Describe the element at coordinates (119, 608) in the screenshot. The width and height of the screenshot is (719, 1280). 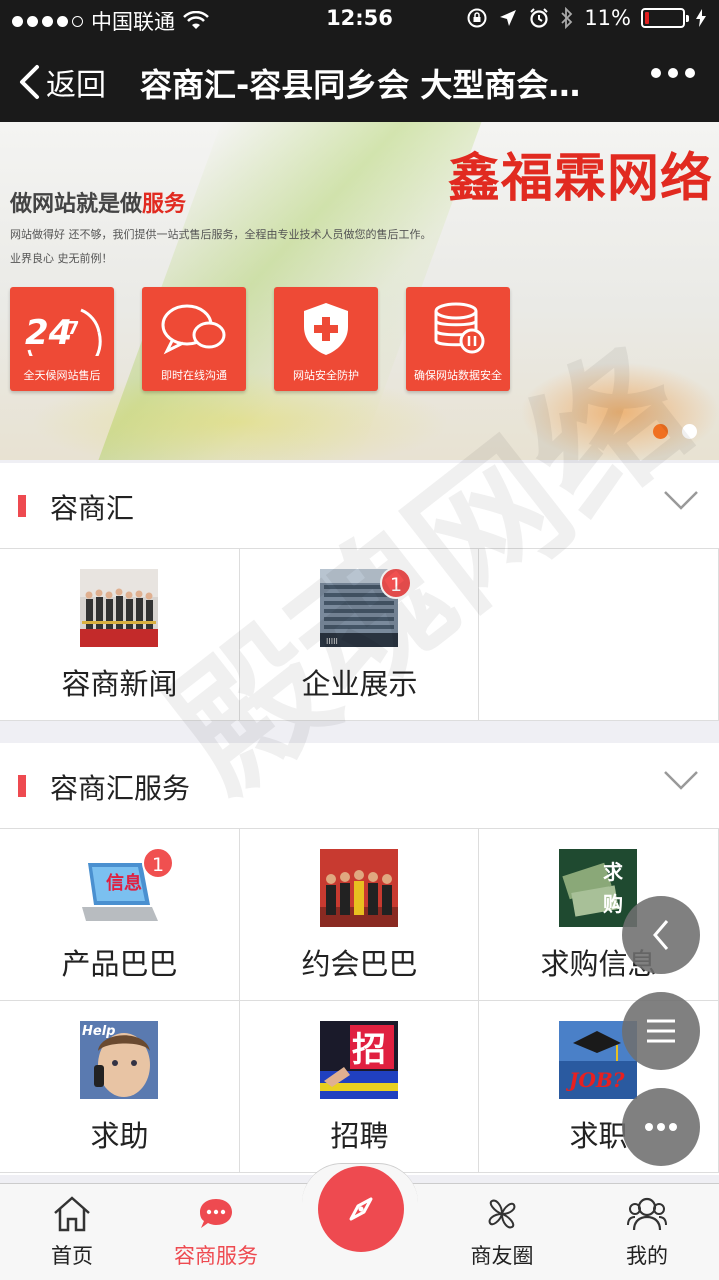
I see `news-thumbnail` at that location.